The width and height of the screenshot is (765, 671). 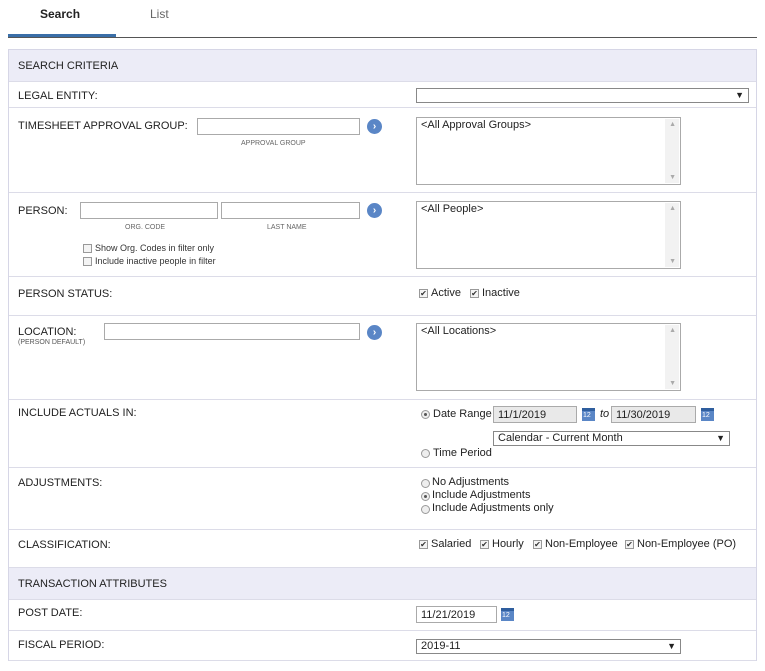 What do you see at coordinates (423, 293) in the screenshot?
I see `active-checkbox: ✔` at bounding box center [423, 293].